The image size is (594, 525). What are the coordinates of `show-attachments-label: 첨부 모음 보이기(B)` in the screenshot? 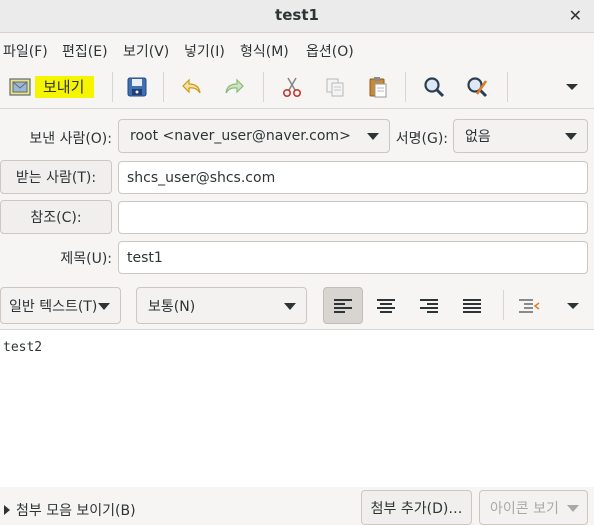 It's located at (76, 511).